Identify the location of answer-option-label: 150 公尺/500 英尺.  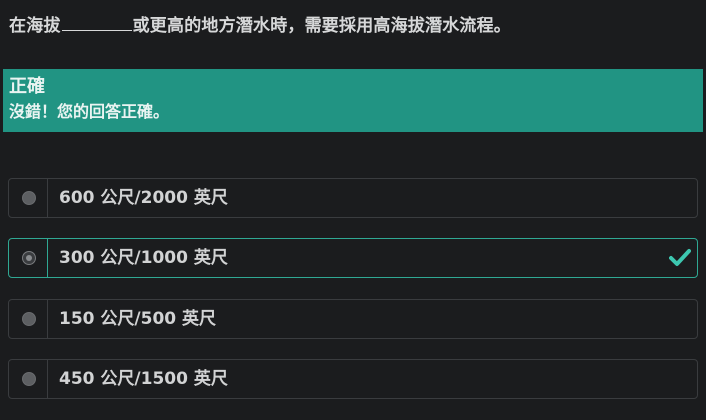
(138, 319).